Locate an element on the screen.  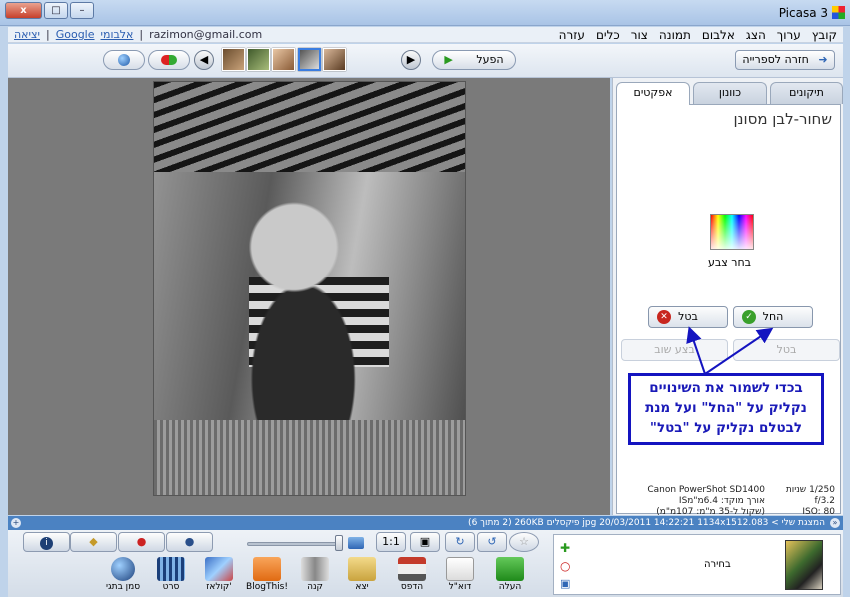
tray-label: בחירה is located at coordinates (717, 564).